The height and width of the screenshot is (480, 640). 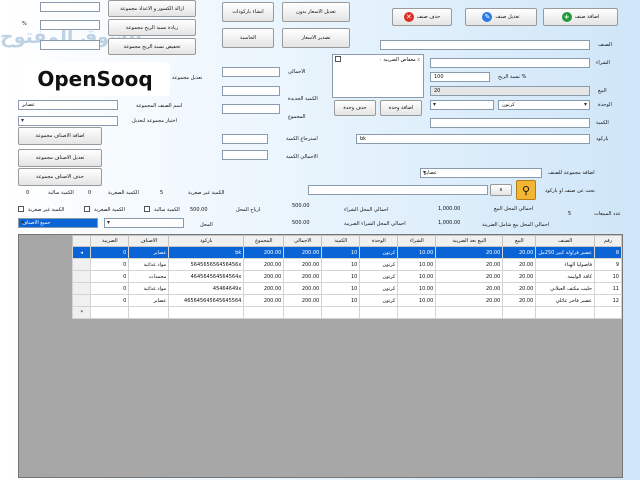 What do you see at coordinates (303, 241) in the screenshot?
I see `column-header: الاجمالي` at bounding box center [303, 241].